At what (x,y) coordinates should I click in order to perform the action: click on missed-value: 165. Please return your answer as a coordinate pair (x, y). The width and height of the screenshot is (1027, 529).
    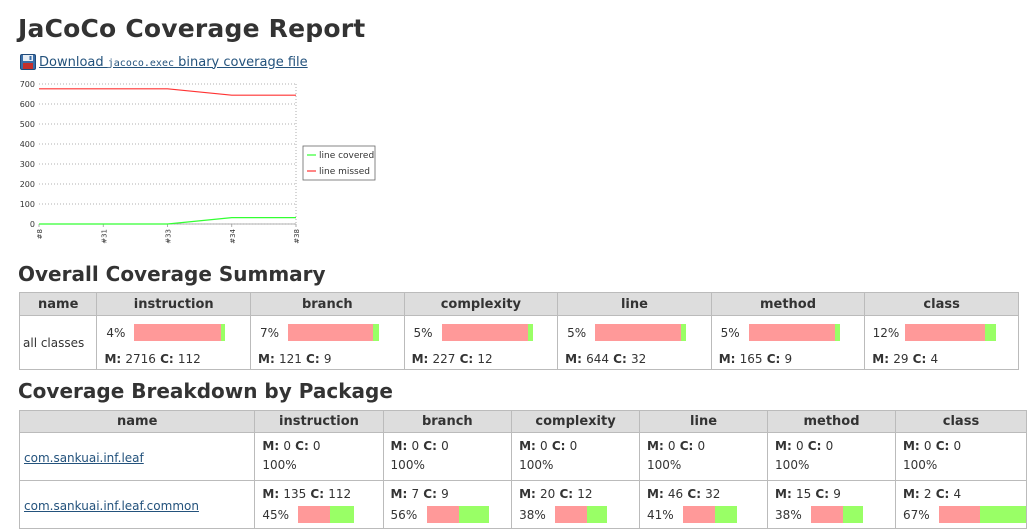
    Looking at the image, I should click on (751, 358).